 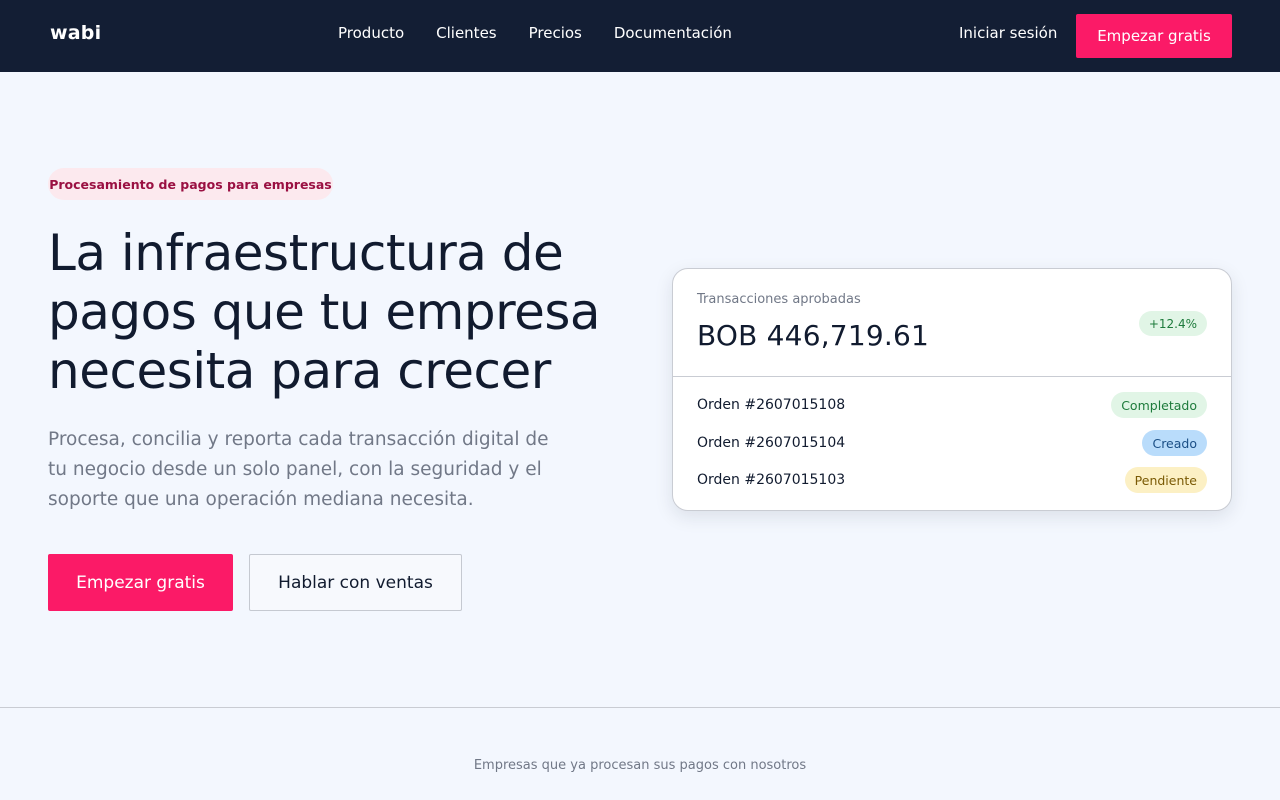 What do you see at coordinates (813, 335) in the screenshot?
I see `approved-amount: BOB 446,719.61` at bounding box center [813, 335].